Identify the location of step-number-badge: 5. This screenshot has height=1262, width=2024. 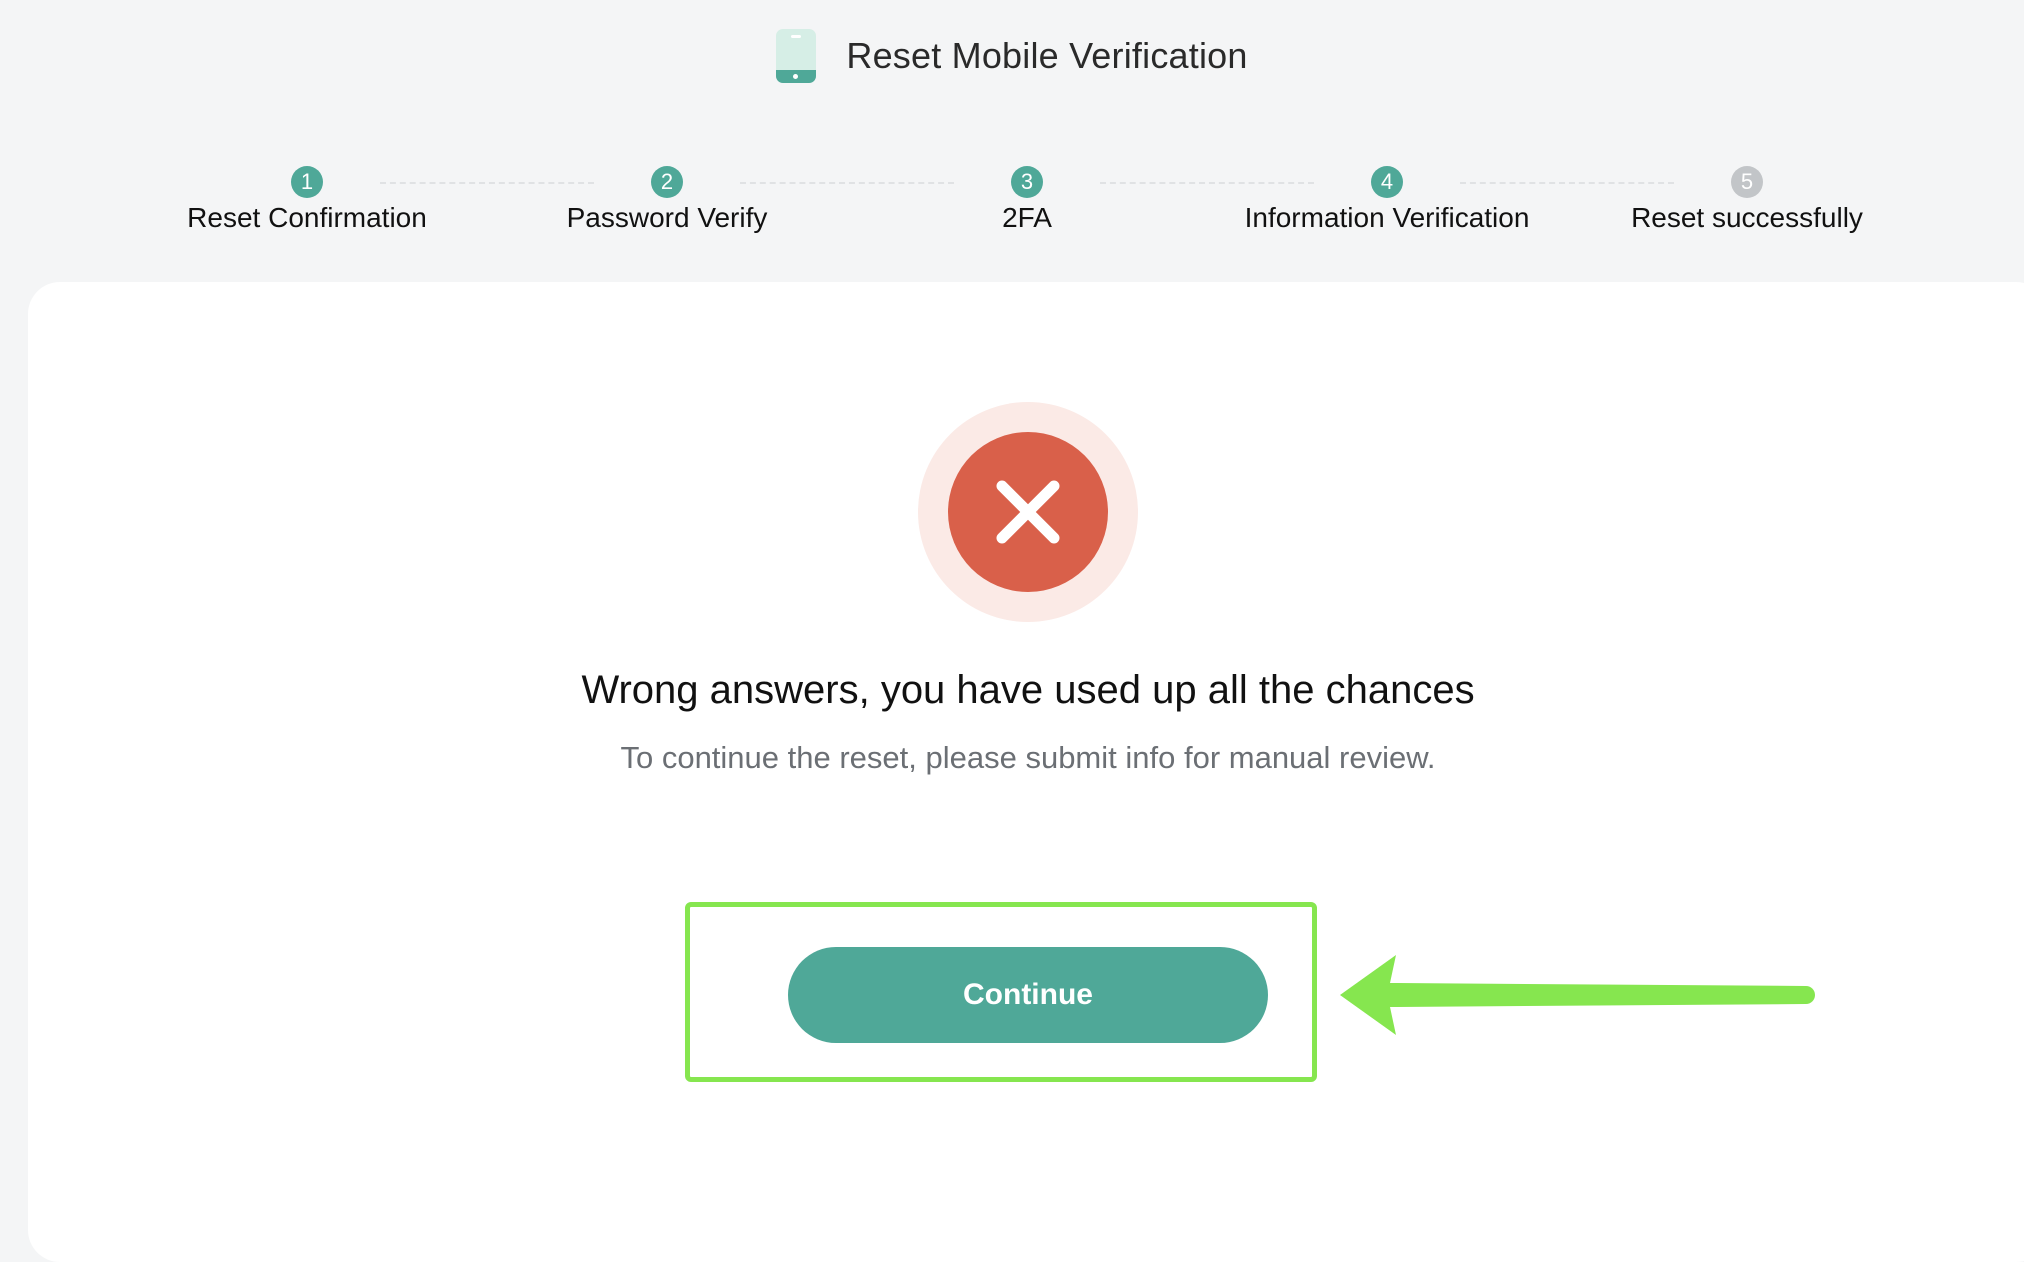
(1747, 182).